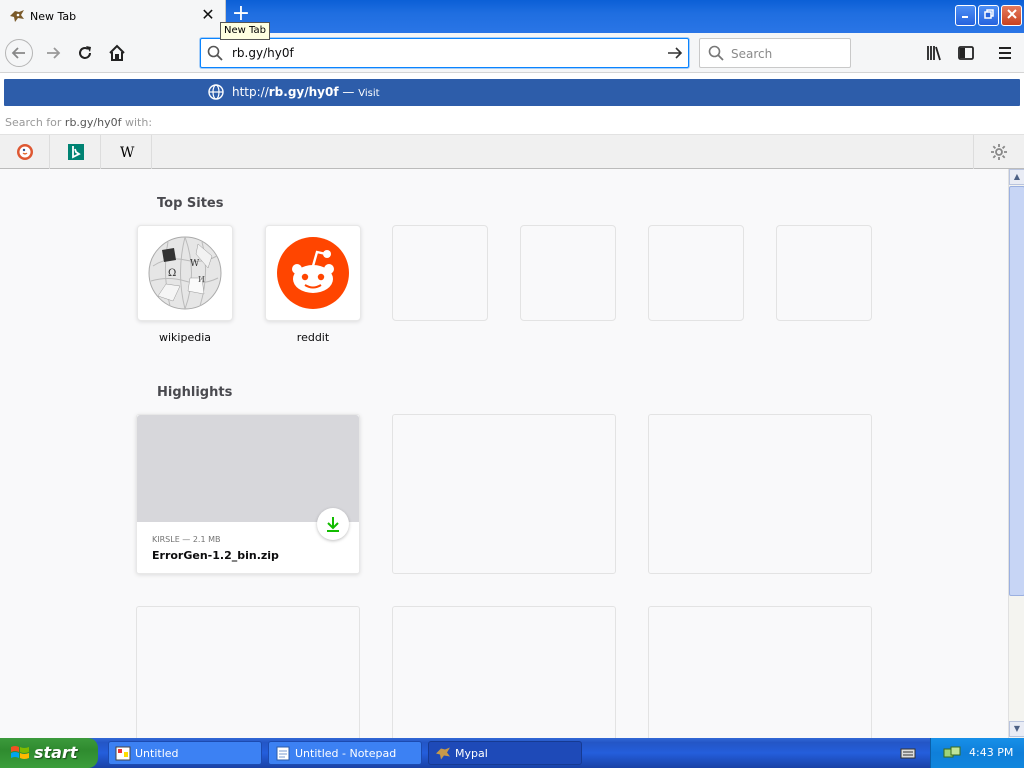  What do you see at coordinates (113, 16) in the screenshot?
I see `tab-new-tab: New Tab ✕` at bounding box center [113, 16].